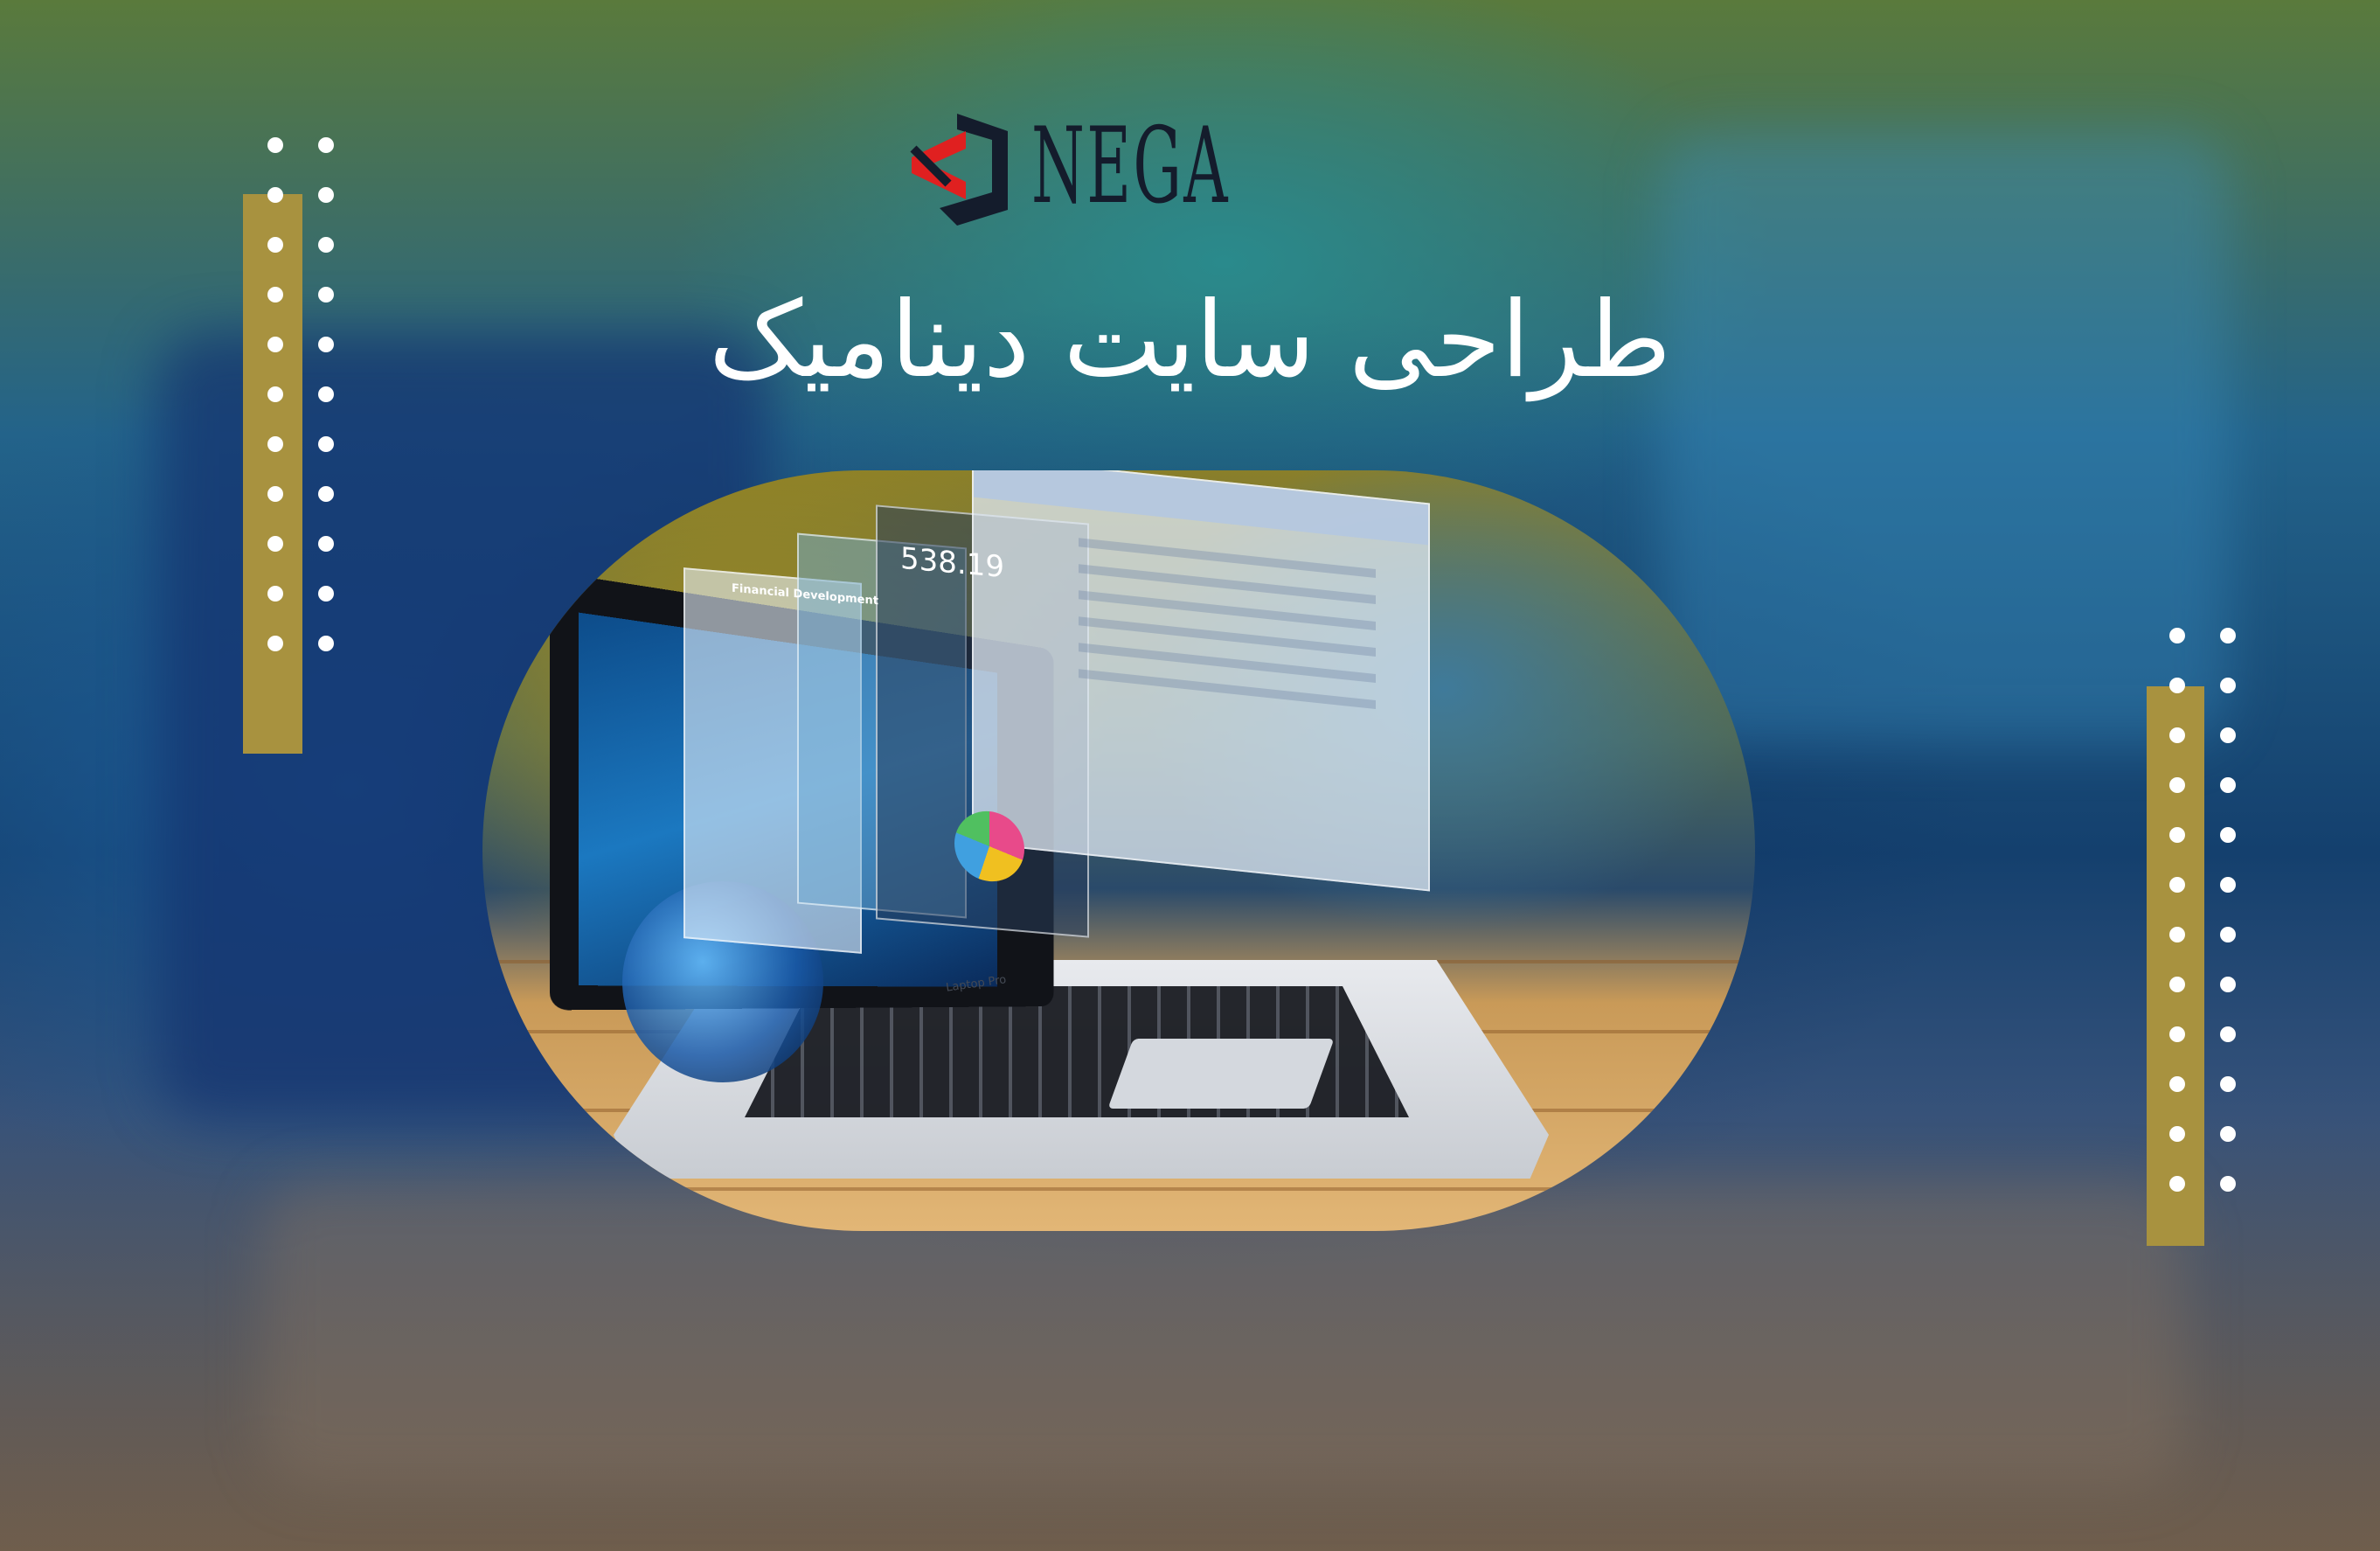 Image resolution: width=2380 pixels, height=1551 pixels. What do you see at coordinates (1221, 1074) in the screenshot?
I see `laptop-trackpad` at bounding box center [1221, 1074].